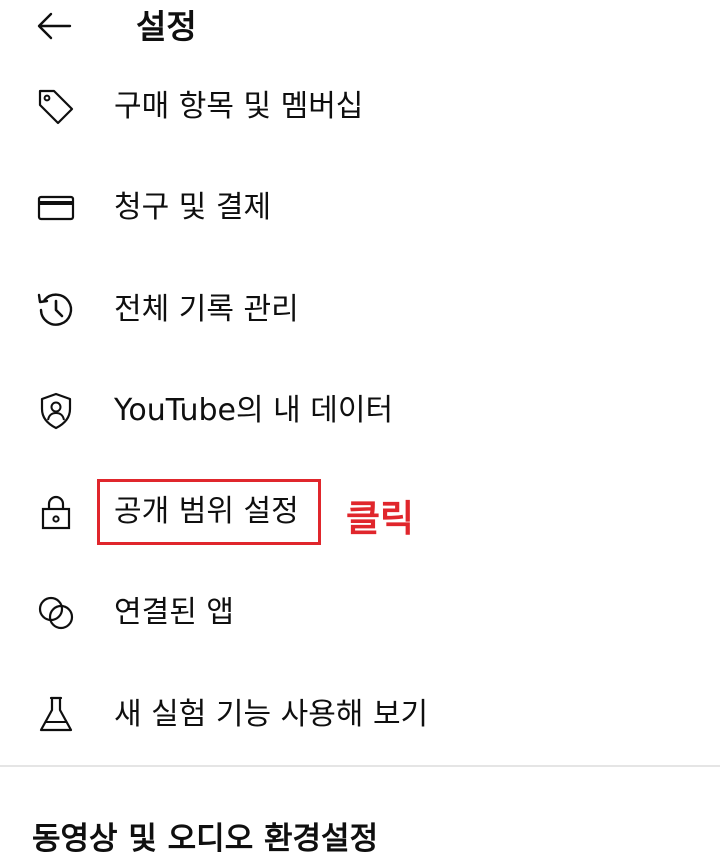 The height and width of the screenshot is (866, 720). I want to click on tag-icon, so click(56, 107).